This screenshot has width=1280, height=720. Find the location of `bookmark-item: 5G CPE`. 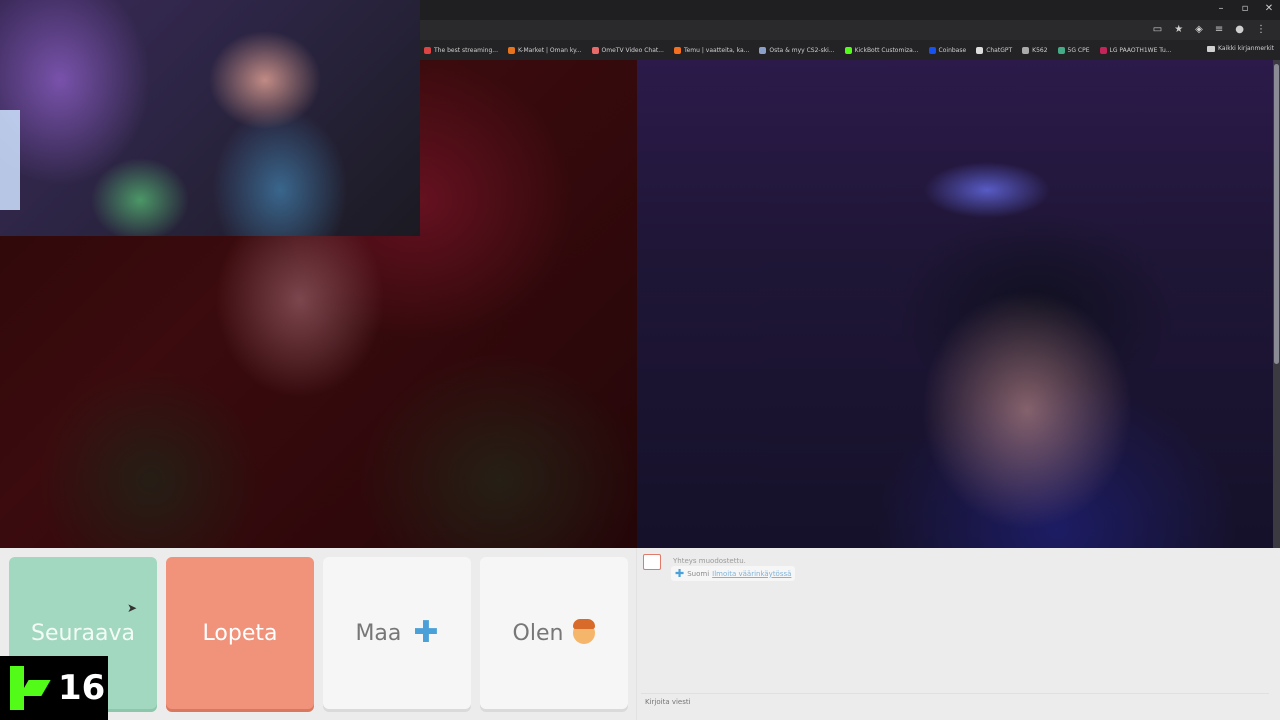

bookmark-item: 5G CPE is located at coordinates (1073, 50).